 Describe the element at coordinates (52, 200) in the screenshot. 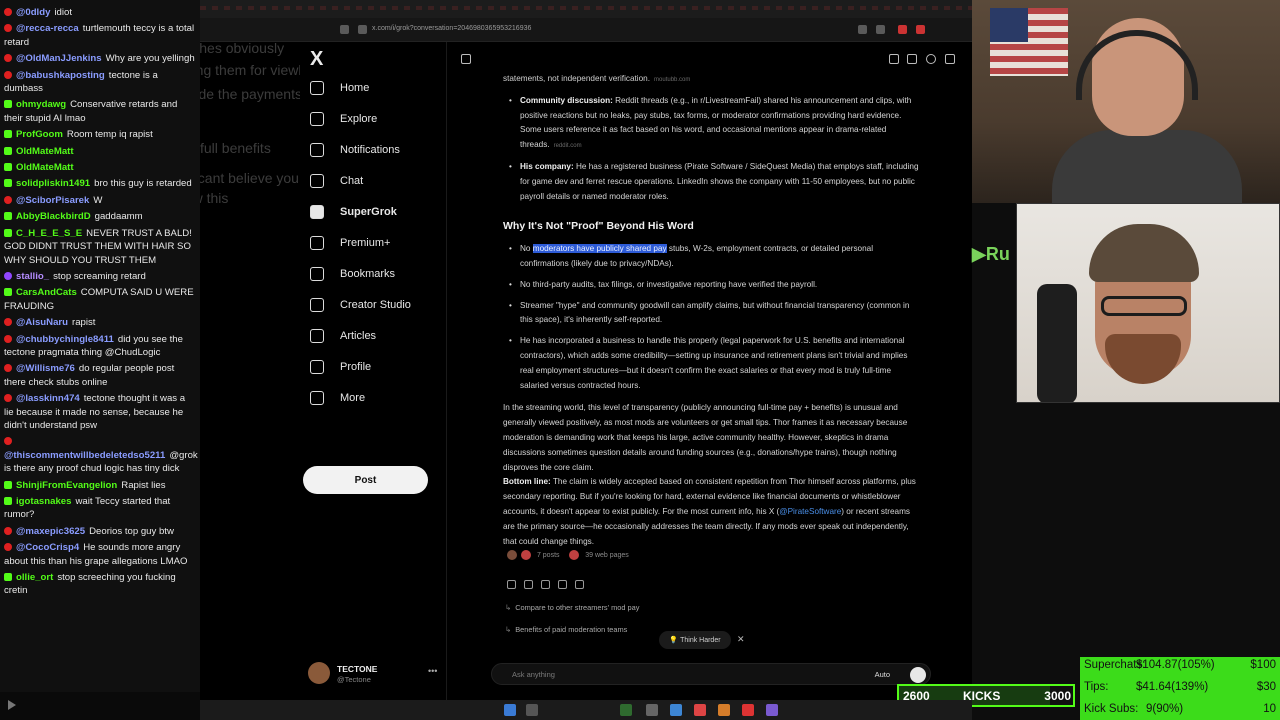

I see `chat-username: @SciborPisarek` at that location.